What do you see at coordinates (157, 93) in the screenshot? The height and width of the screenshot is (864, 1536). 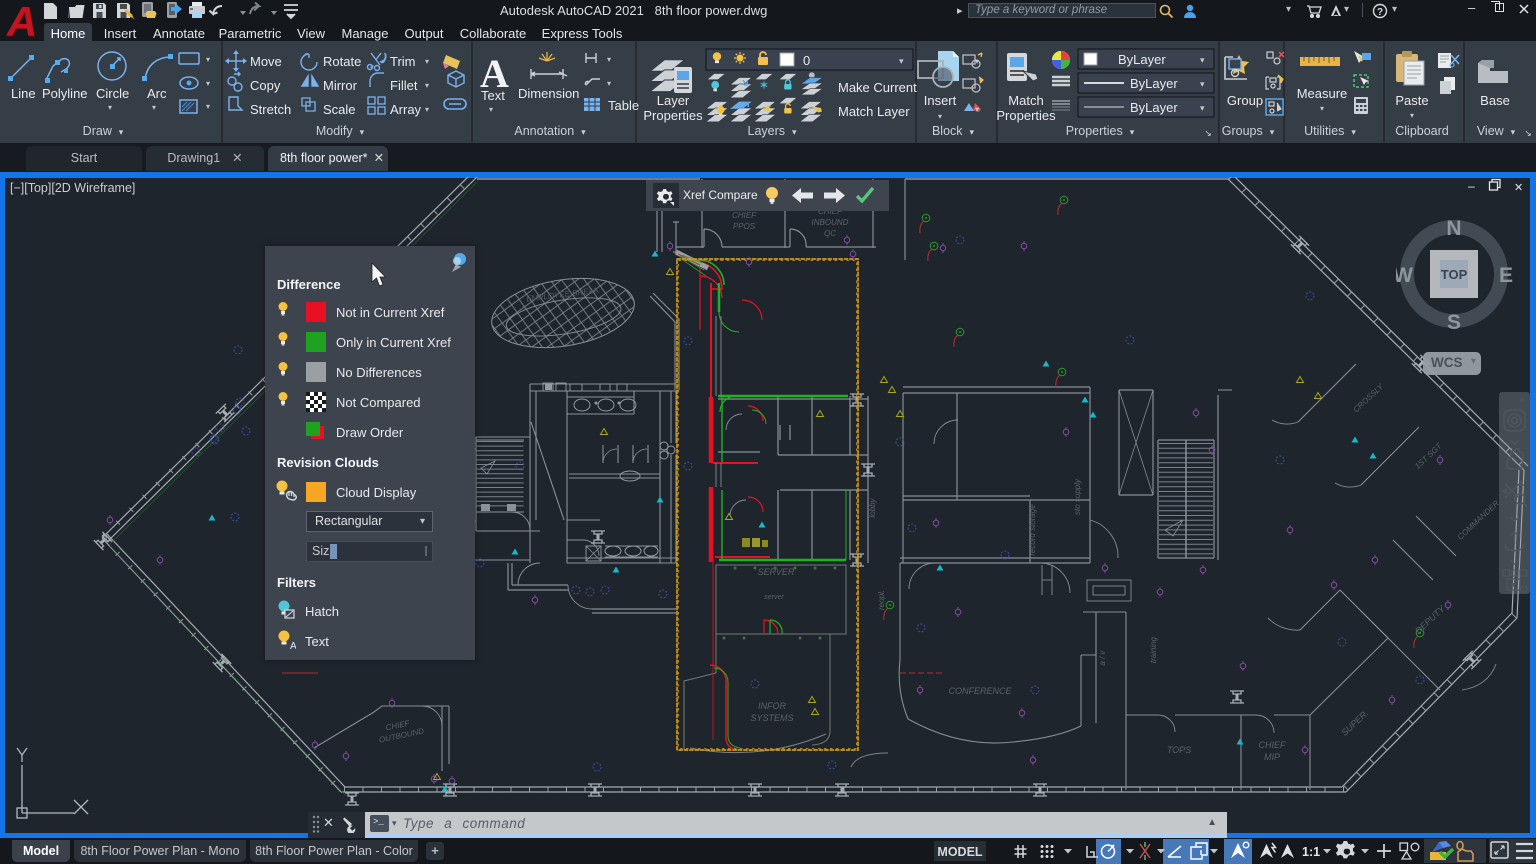 I see `svg-text: Arc` at bounding box center [157, 93].